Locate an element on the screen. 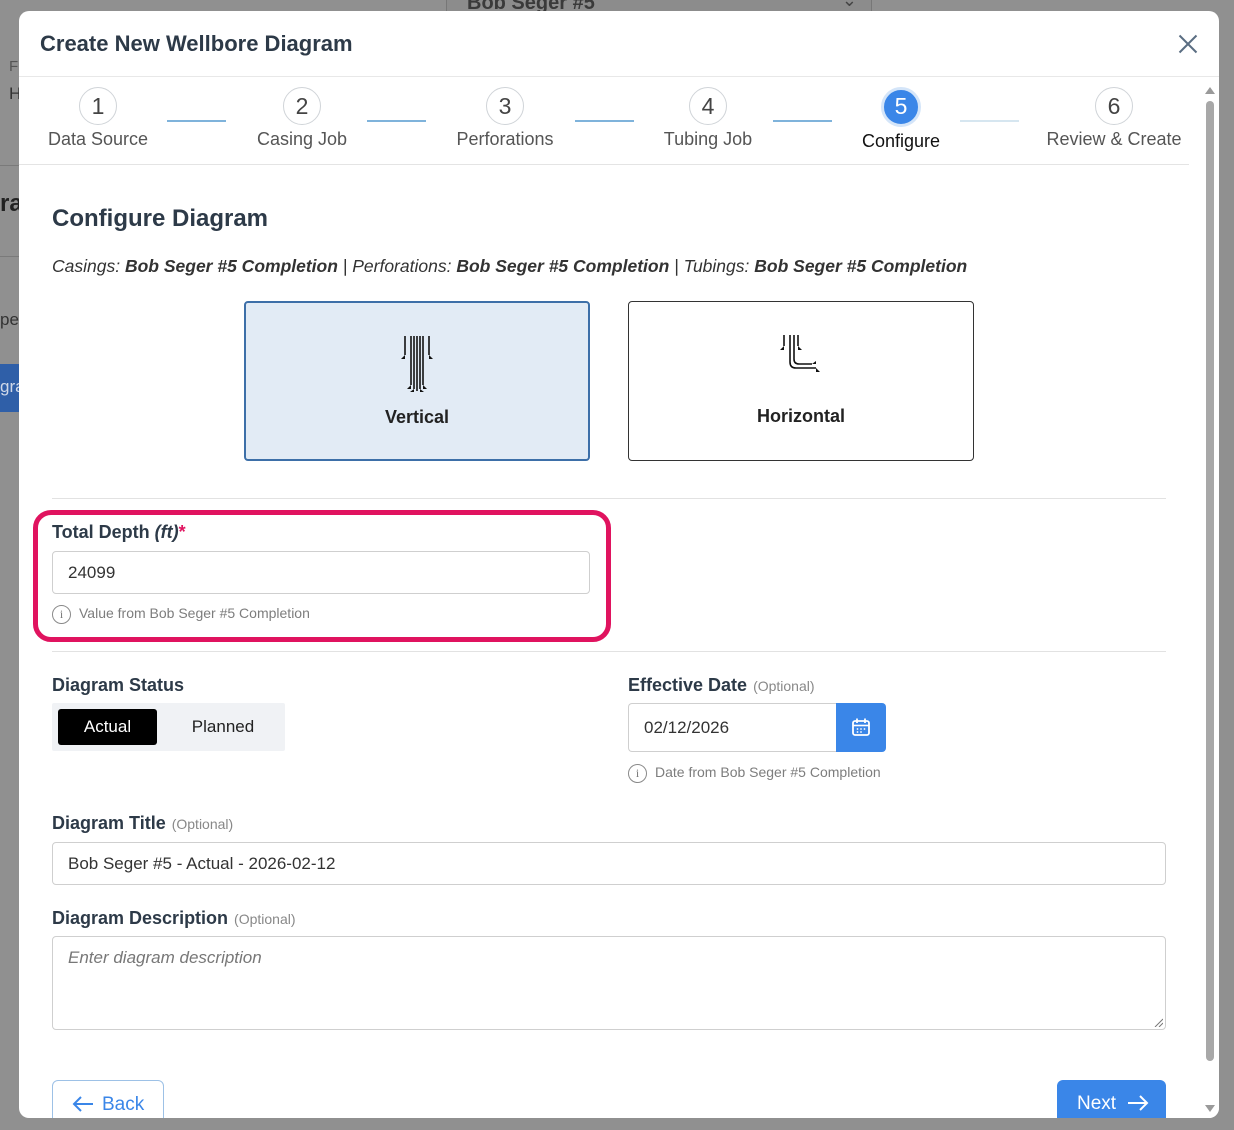 The height and width of the screenshot is (1130, 1234). arrow-right-icon is located at coordinates (1138, 1103).